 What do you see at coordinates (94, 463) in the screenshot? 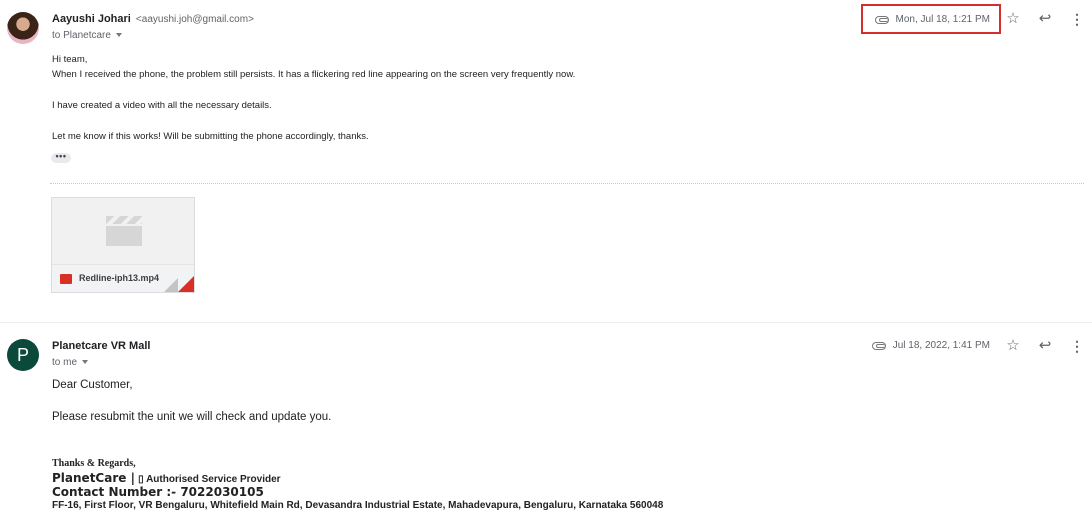
I see `signature-regards: Thanks & Regards,` at bounding box center [94, 463].